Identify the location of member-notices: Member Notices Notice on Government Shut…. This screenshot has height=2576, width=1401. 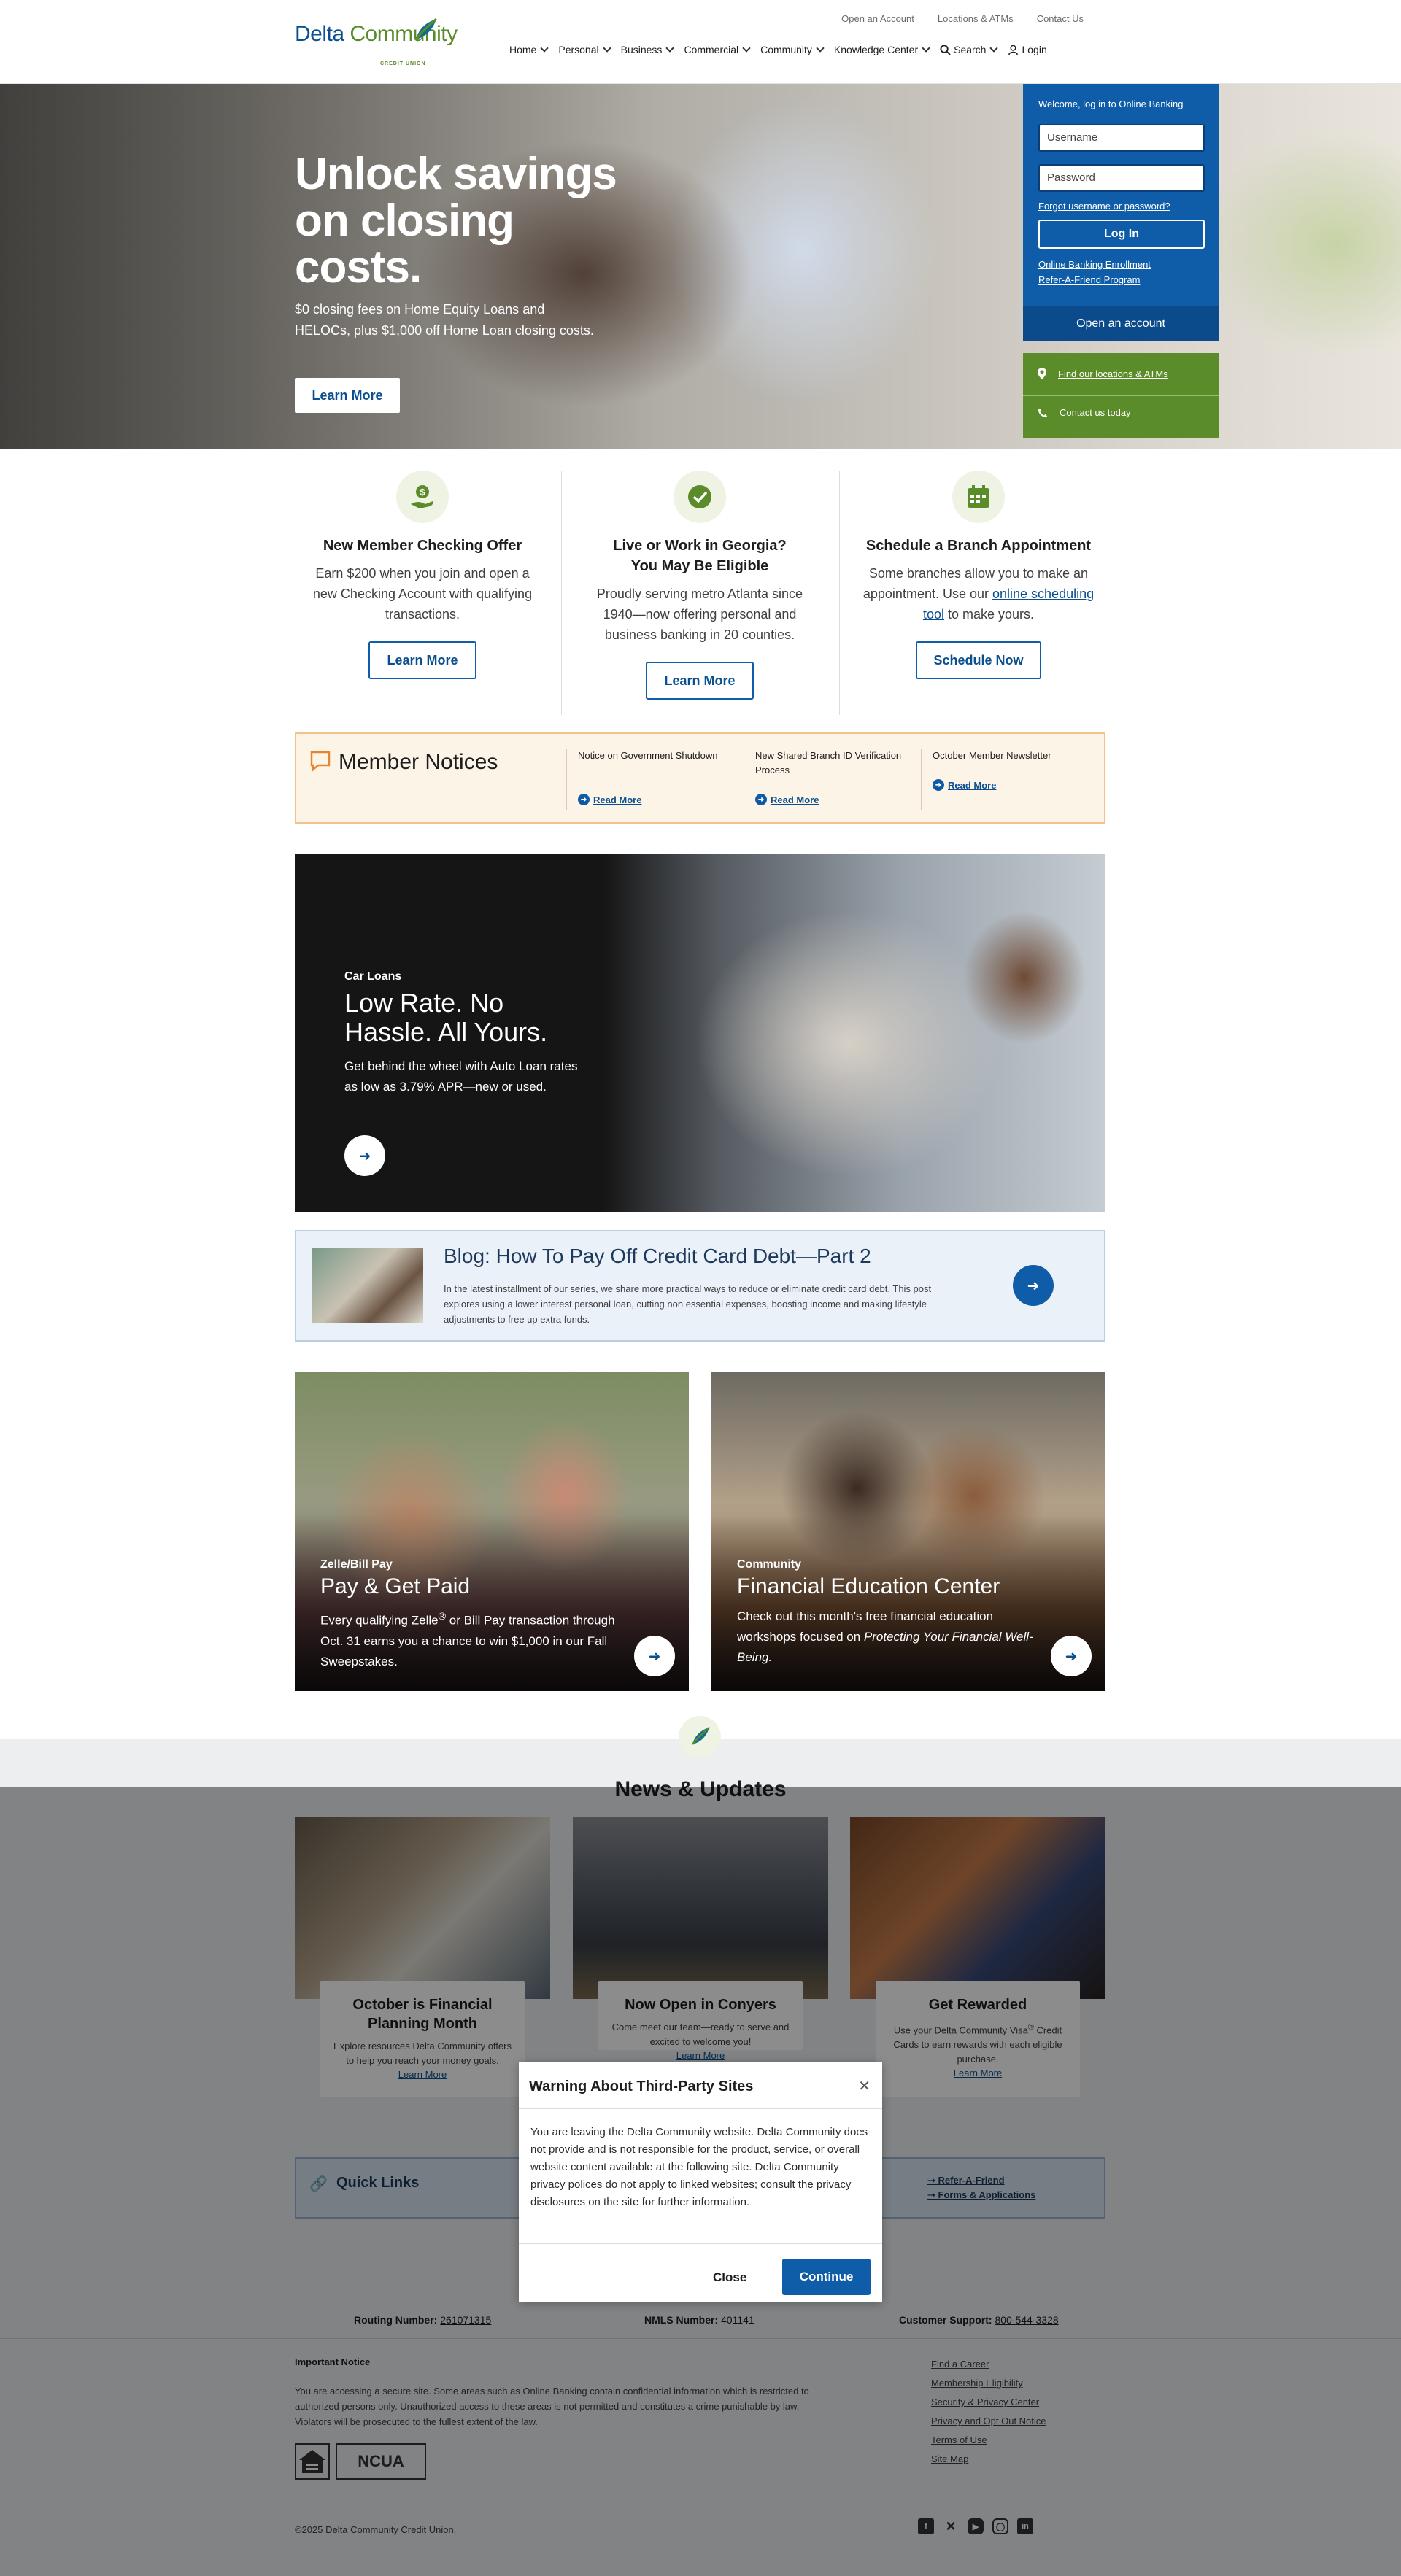
(700, 778).